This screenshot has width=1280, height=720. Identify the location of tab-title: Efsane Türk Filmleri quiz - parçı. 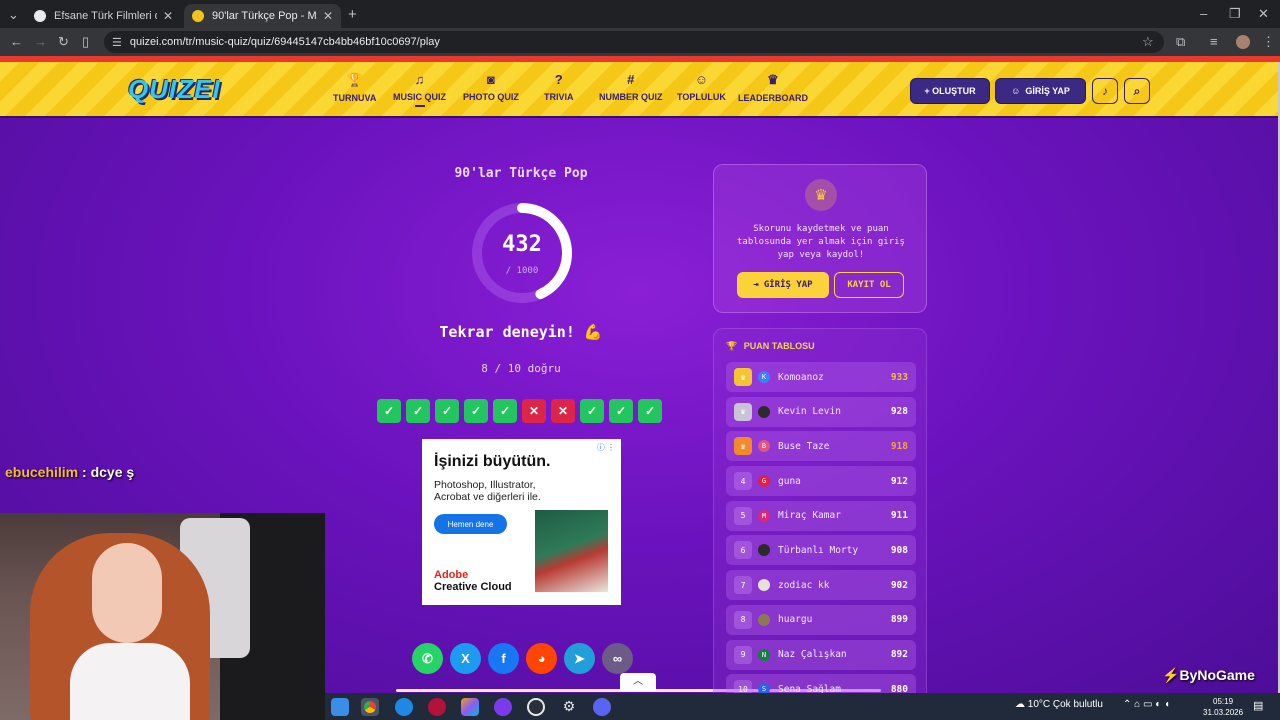
(105, 16).